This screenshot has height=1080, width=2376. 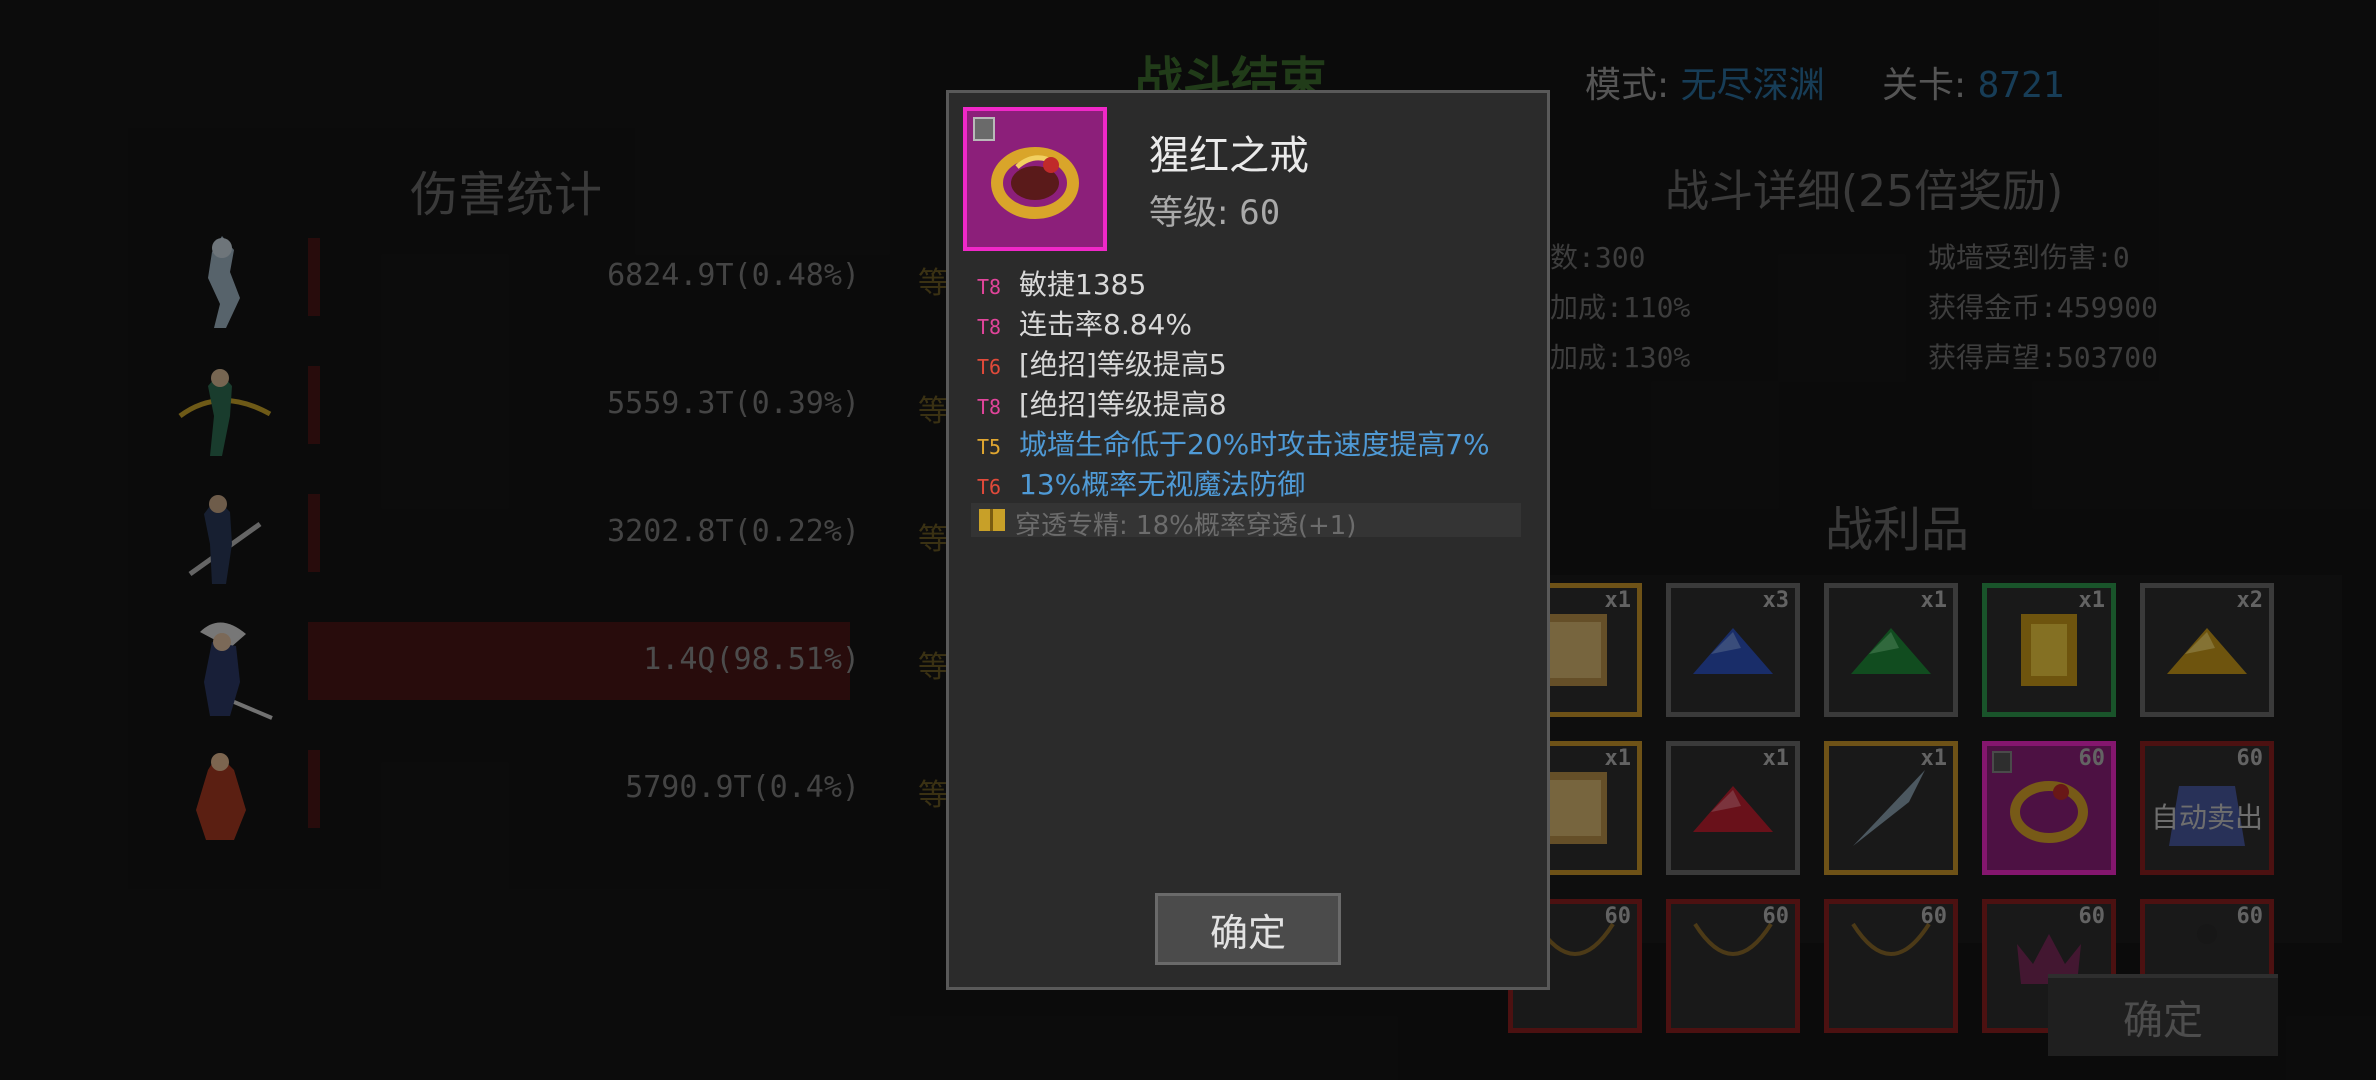 What do you see at coordinates (1189, 213) in the screenshot?
I see `level-label: 等级:` at bounding box center [1189, 213].